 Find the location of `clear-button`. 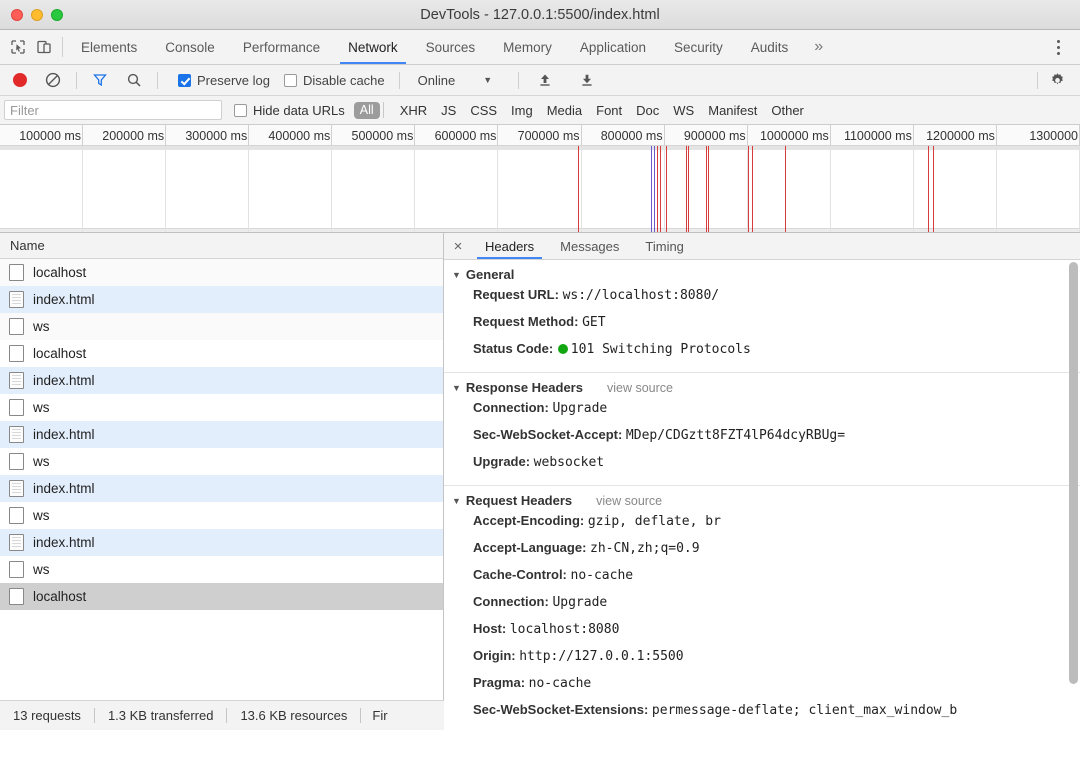

clear-button is located at coordinates (53, 80).